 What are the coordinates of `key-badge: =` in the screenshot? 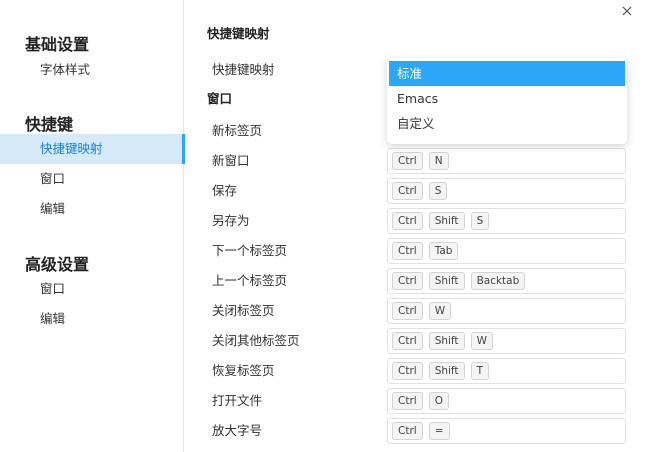 It's located at (439, 431).